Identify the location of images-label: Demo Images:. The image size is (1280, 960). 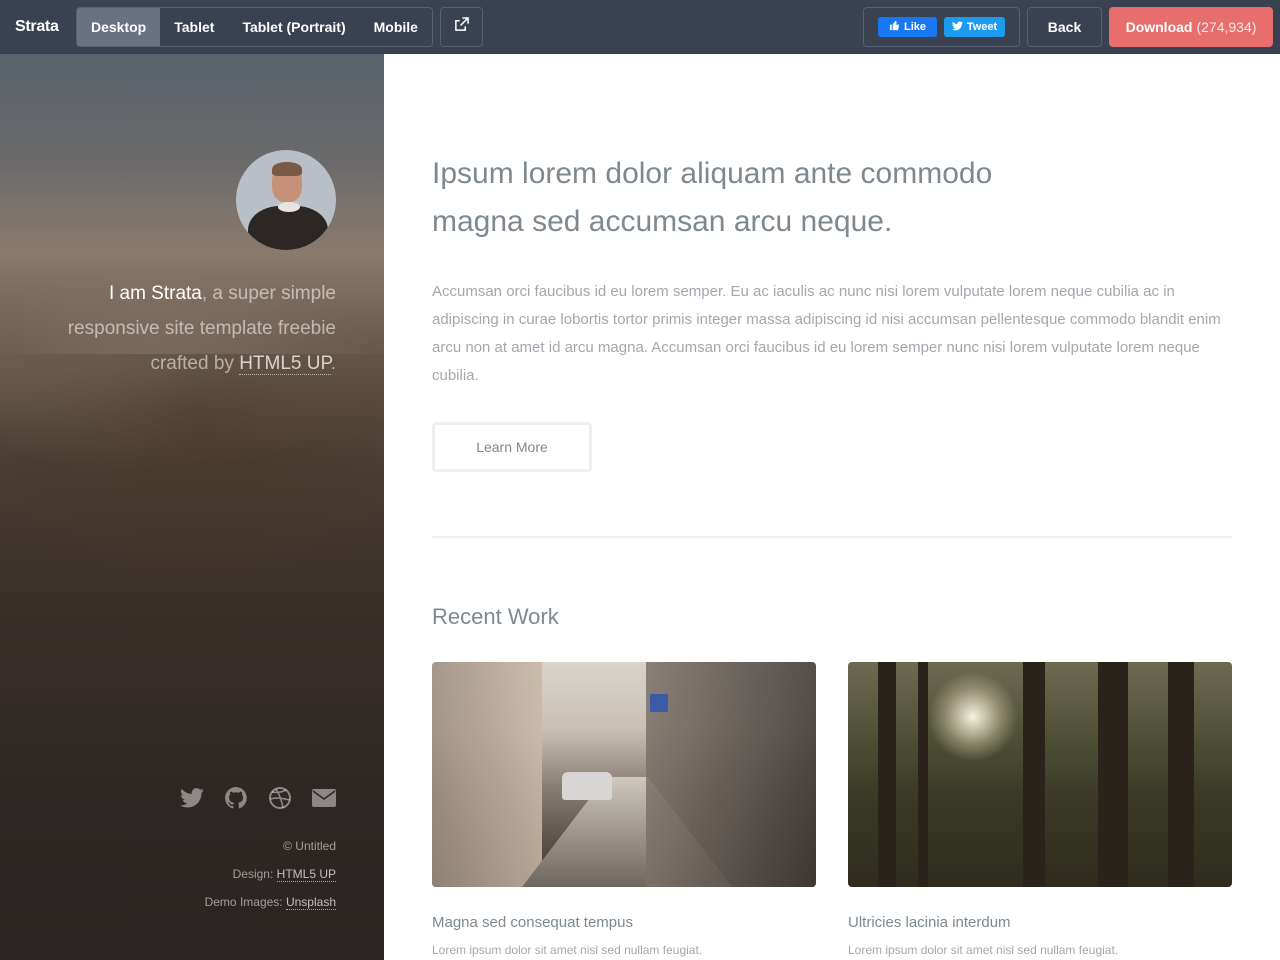
(245, 902).